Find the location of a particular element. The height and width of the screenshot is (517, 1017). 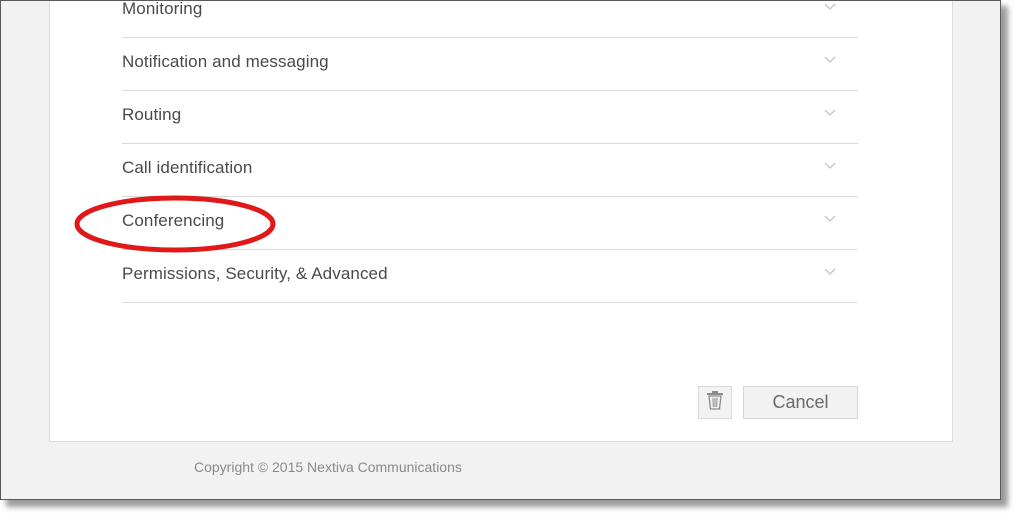

section-conferencing: Conferencing is located at coordinates (490, 223).